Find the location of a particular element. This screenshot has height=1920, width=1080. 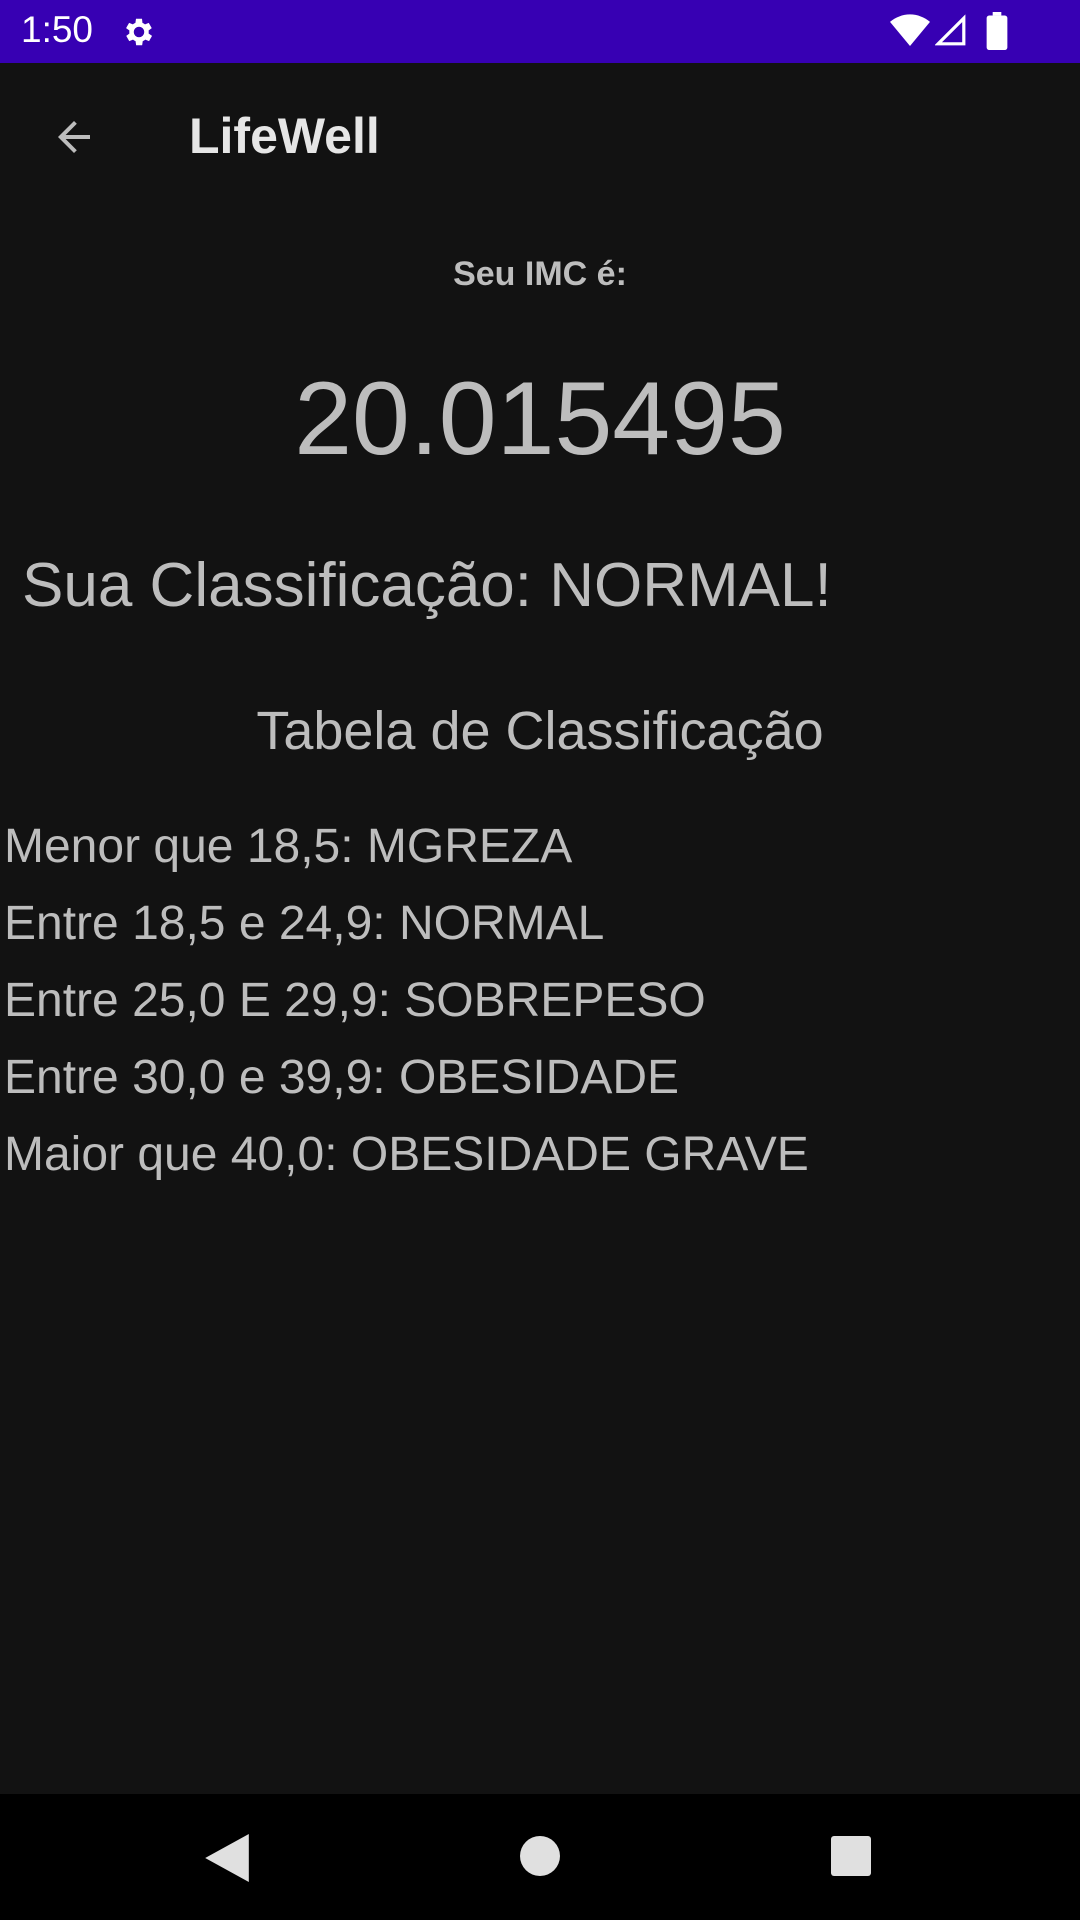

status-bar: 1:50 is located at coordinates (540, 31).